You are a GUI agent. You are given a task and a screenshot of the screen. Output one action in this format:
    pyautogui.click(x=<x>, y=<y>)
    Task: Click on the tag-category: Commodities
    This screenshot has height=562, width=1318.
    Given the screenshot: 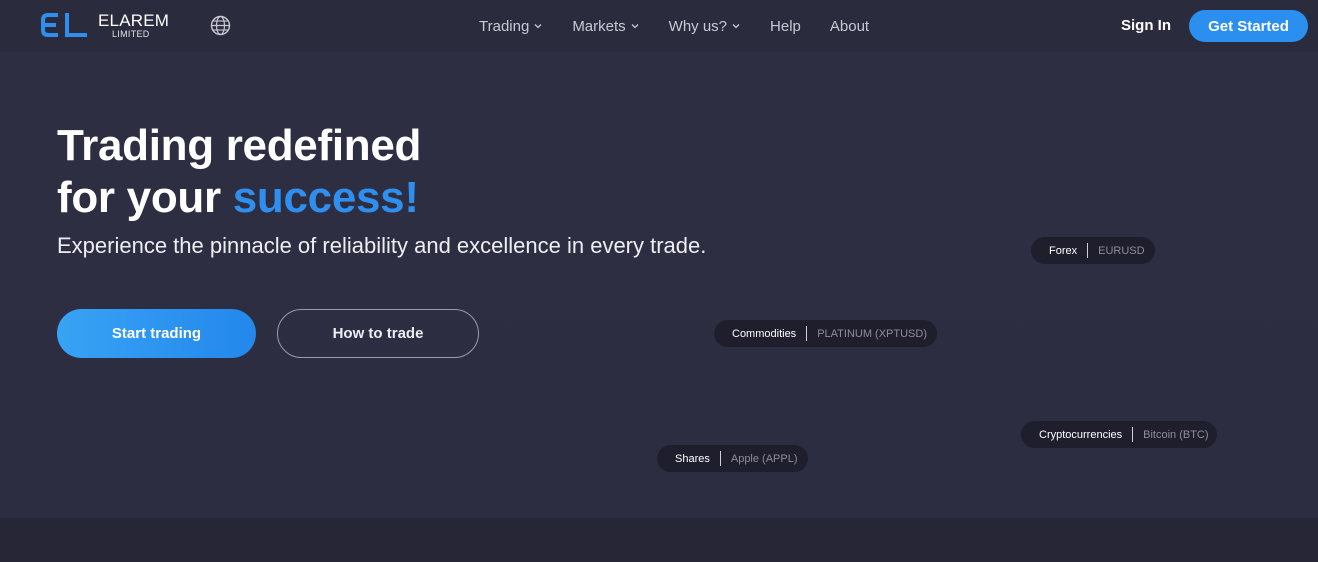 What is the action you would take?
    pyautogui.click(x=764, y=333)
    